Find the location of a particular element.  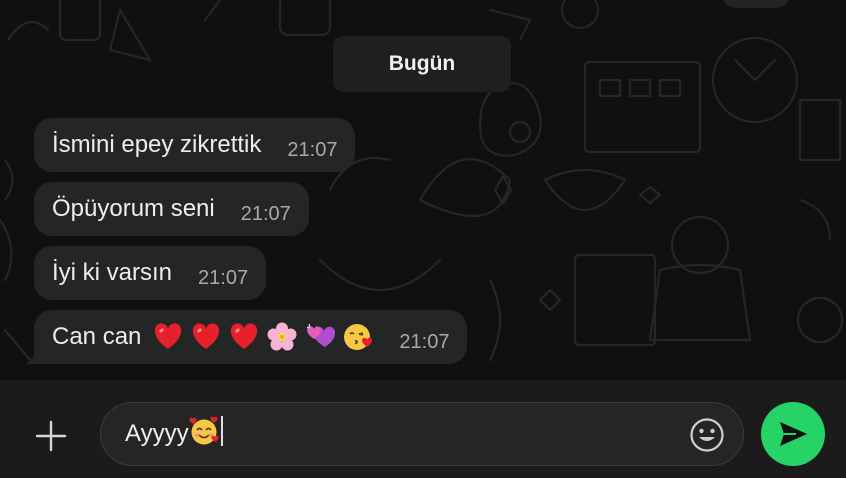

message-bubble: Öpüyorum seni 21:07 is located at coordinates (171, 209).